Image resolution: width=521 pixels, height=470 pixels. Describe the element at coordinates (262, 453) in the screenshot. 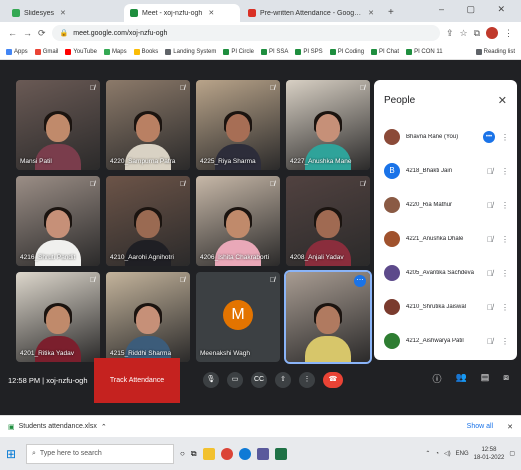

I see `store-icon` at that location.